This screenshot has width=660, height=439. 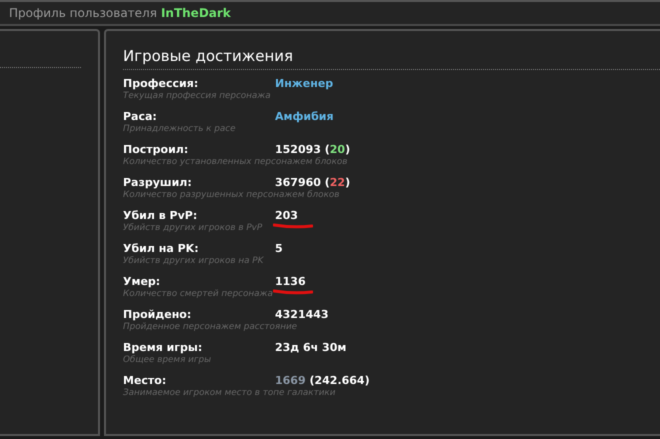 I want to click on stat-description: Количество разрушенных персонажем блоков, so click(x=231, y=195).